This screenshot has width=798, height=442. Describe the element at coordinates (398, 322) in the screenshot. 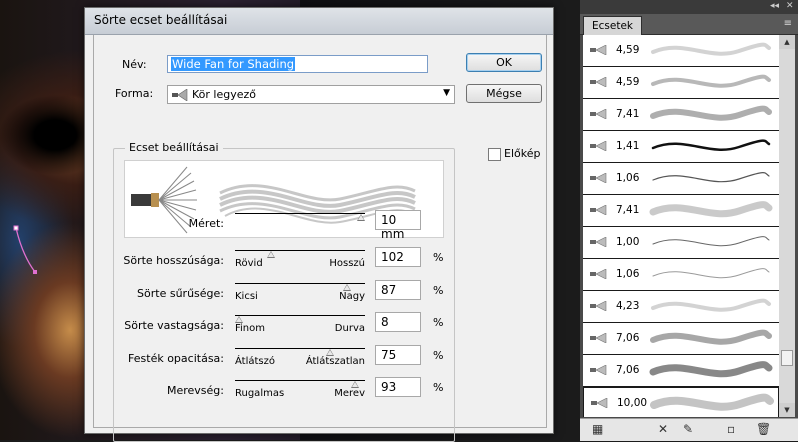

I see `slider-value-input: 8` at that location.